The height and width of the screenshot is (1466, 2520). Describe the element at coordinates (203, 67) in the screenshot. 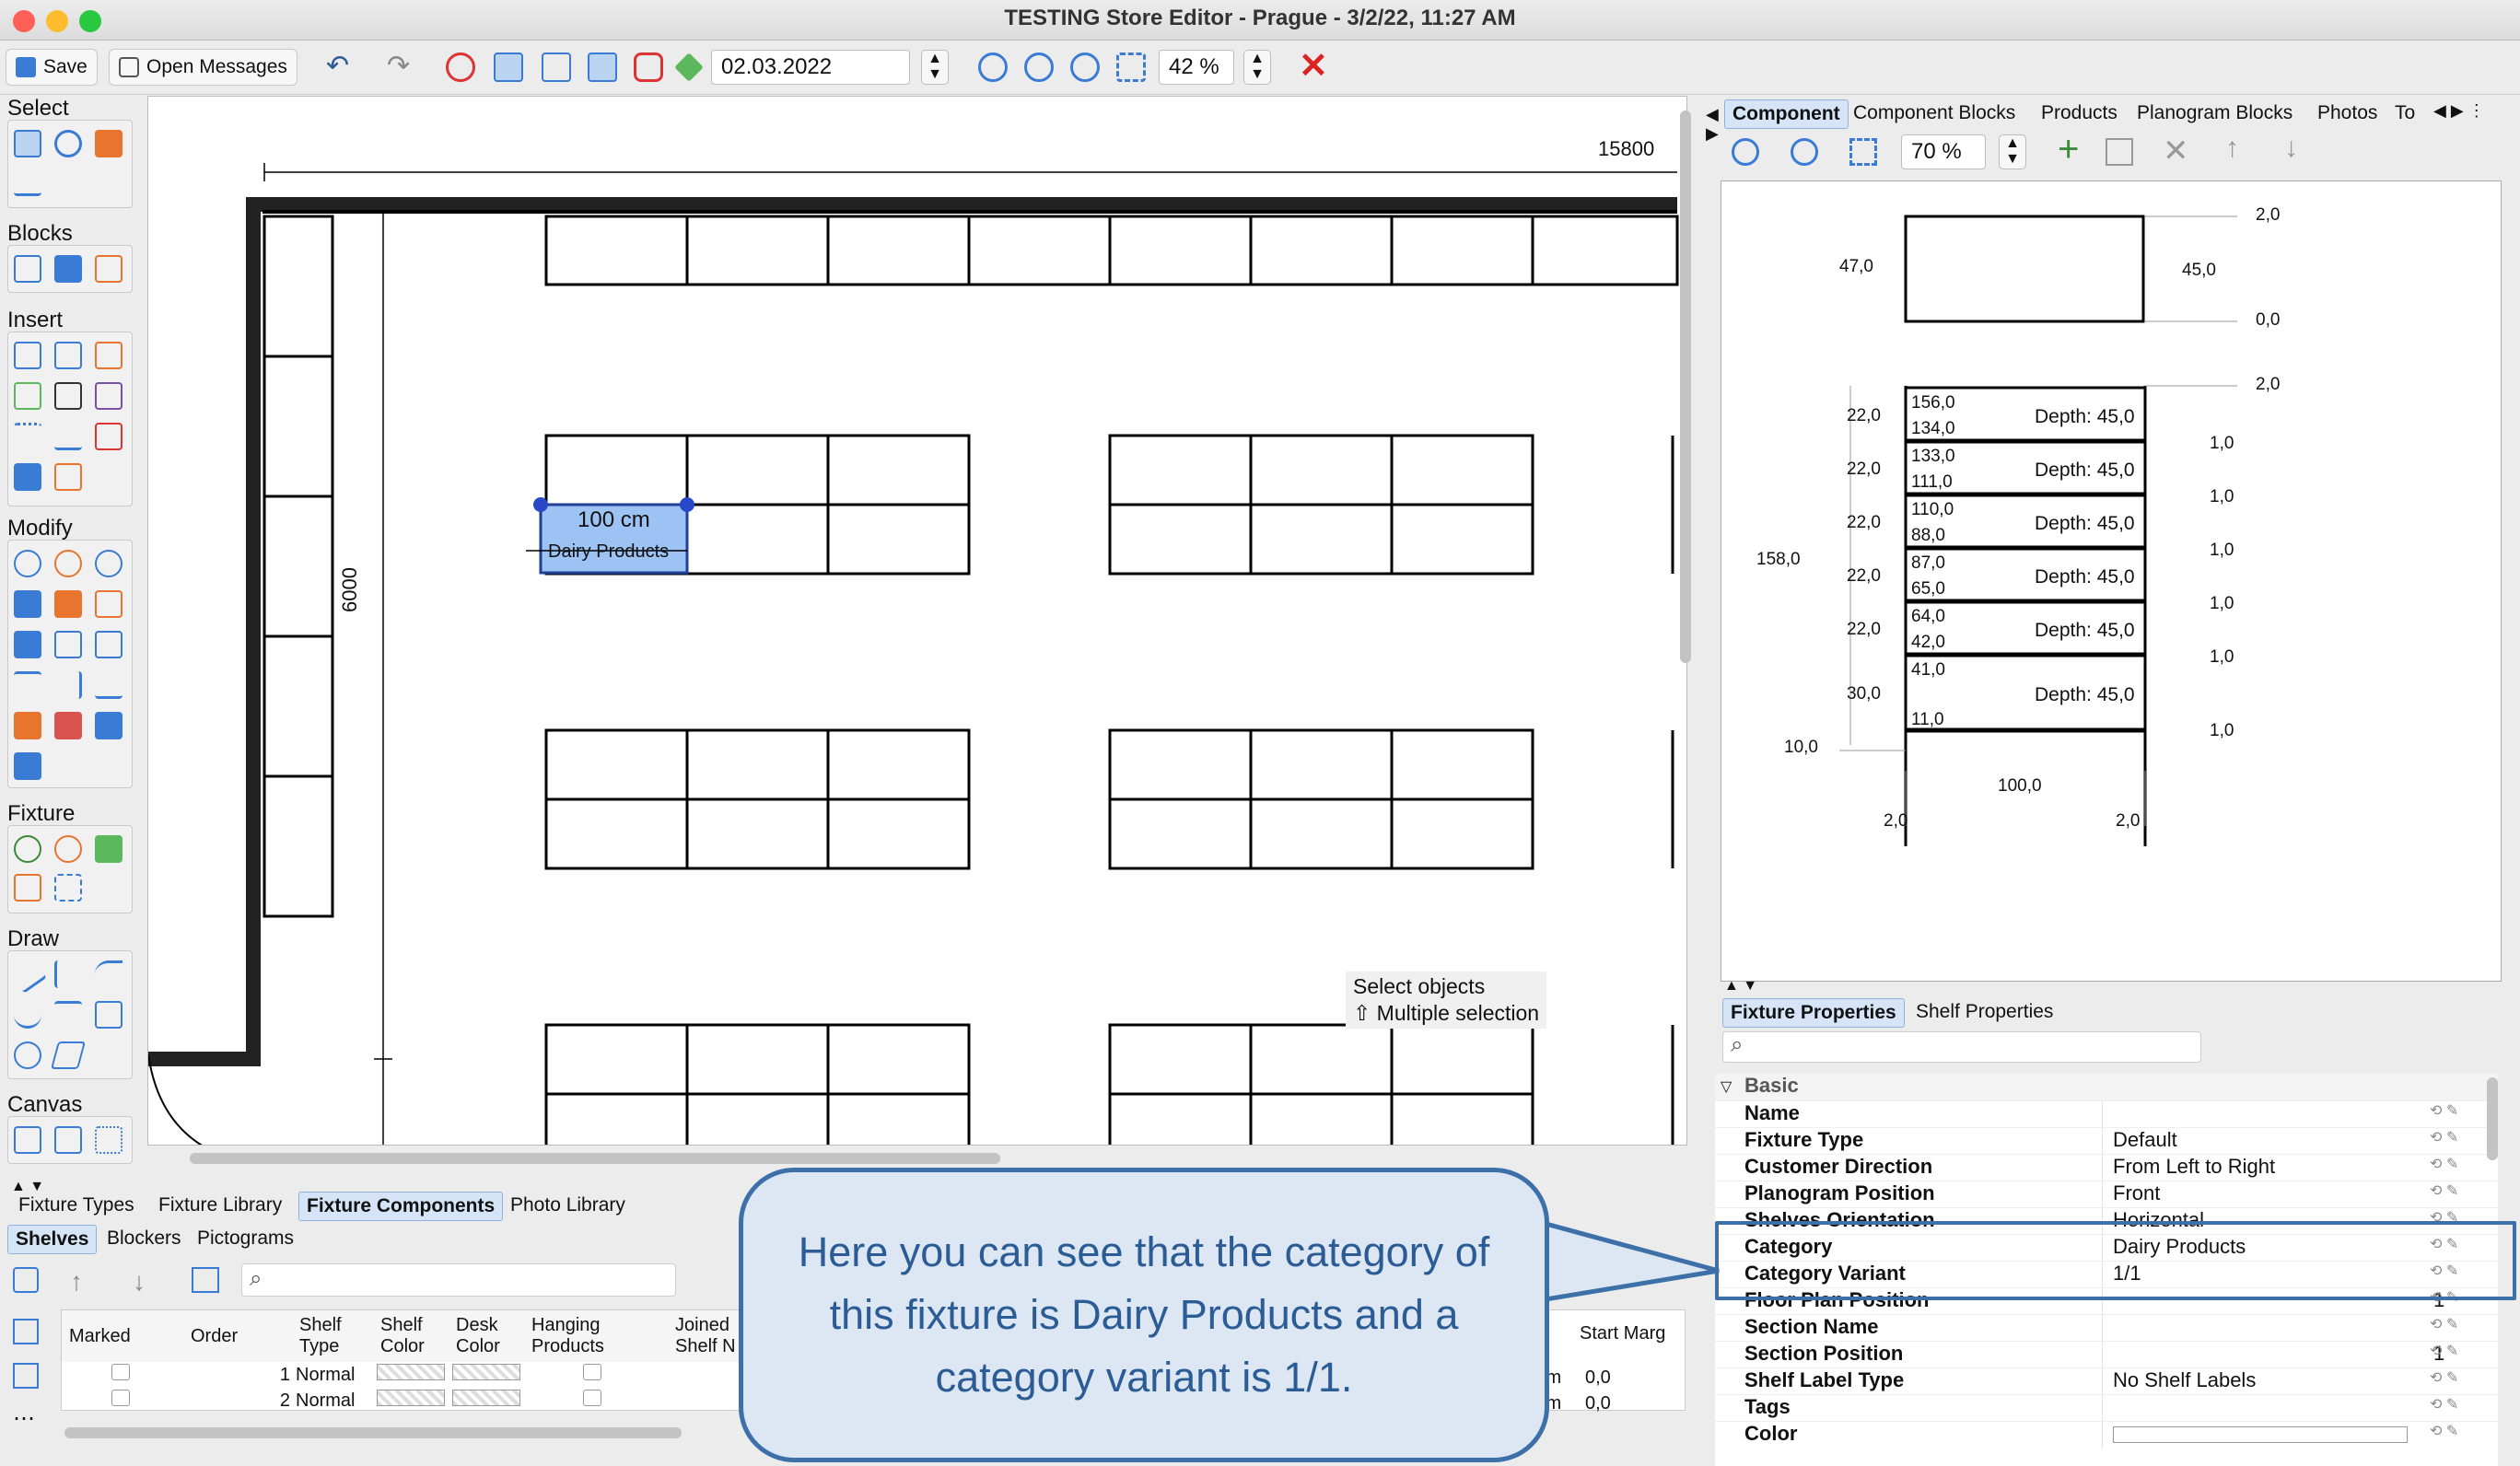

I see `open-messages-button: Open Messages` at that location.